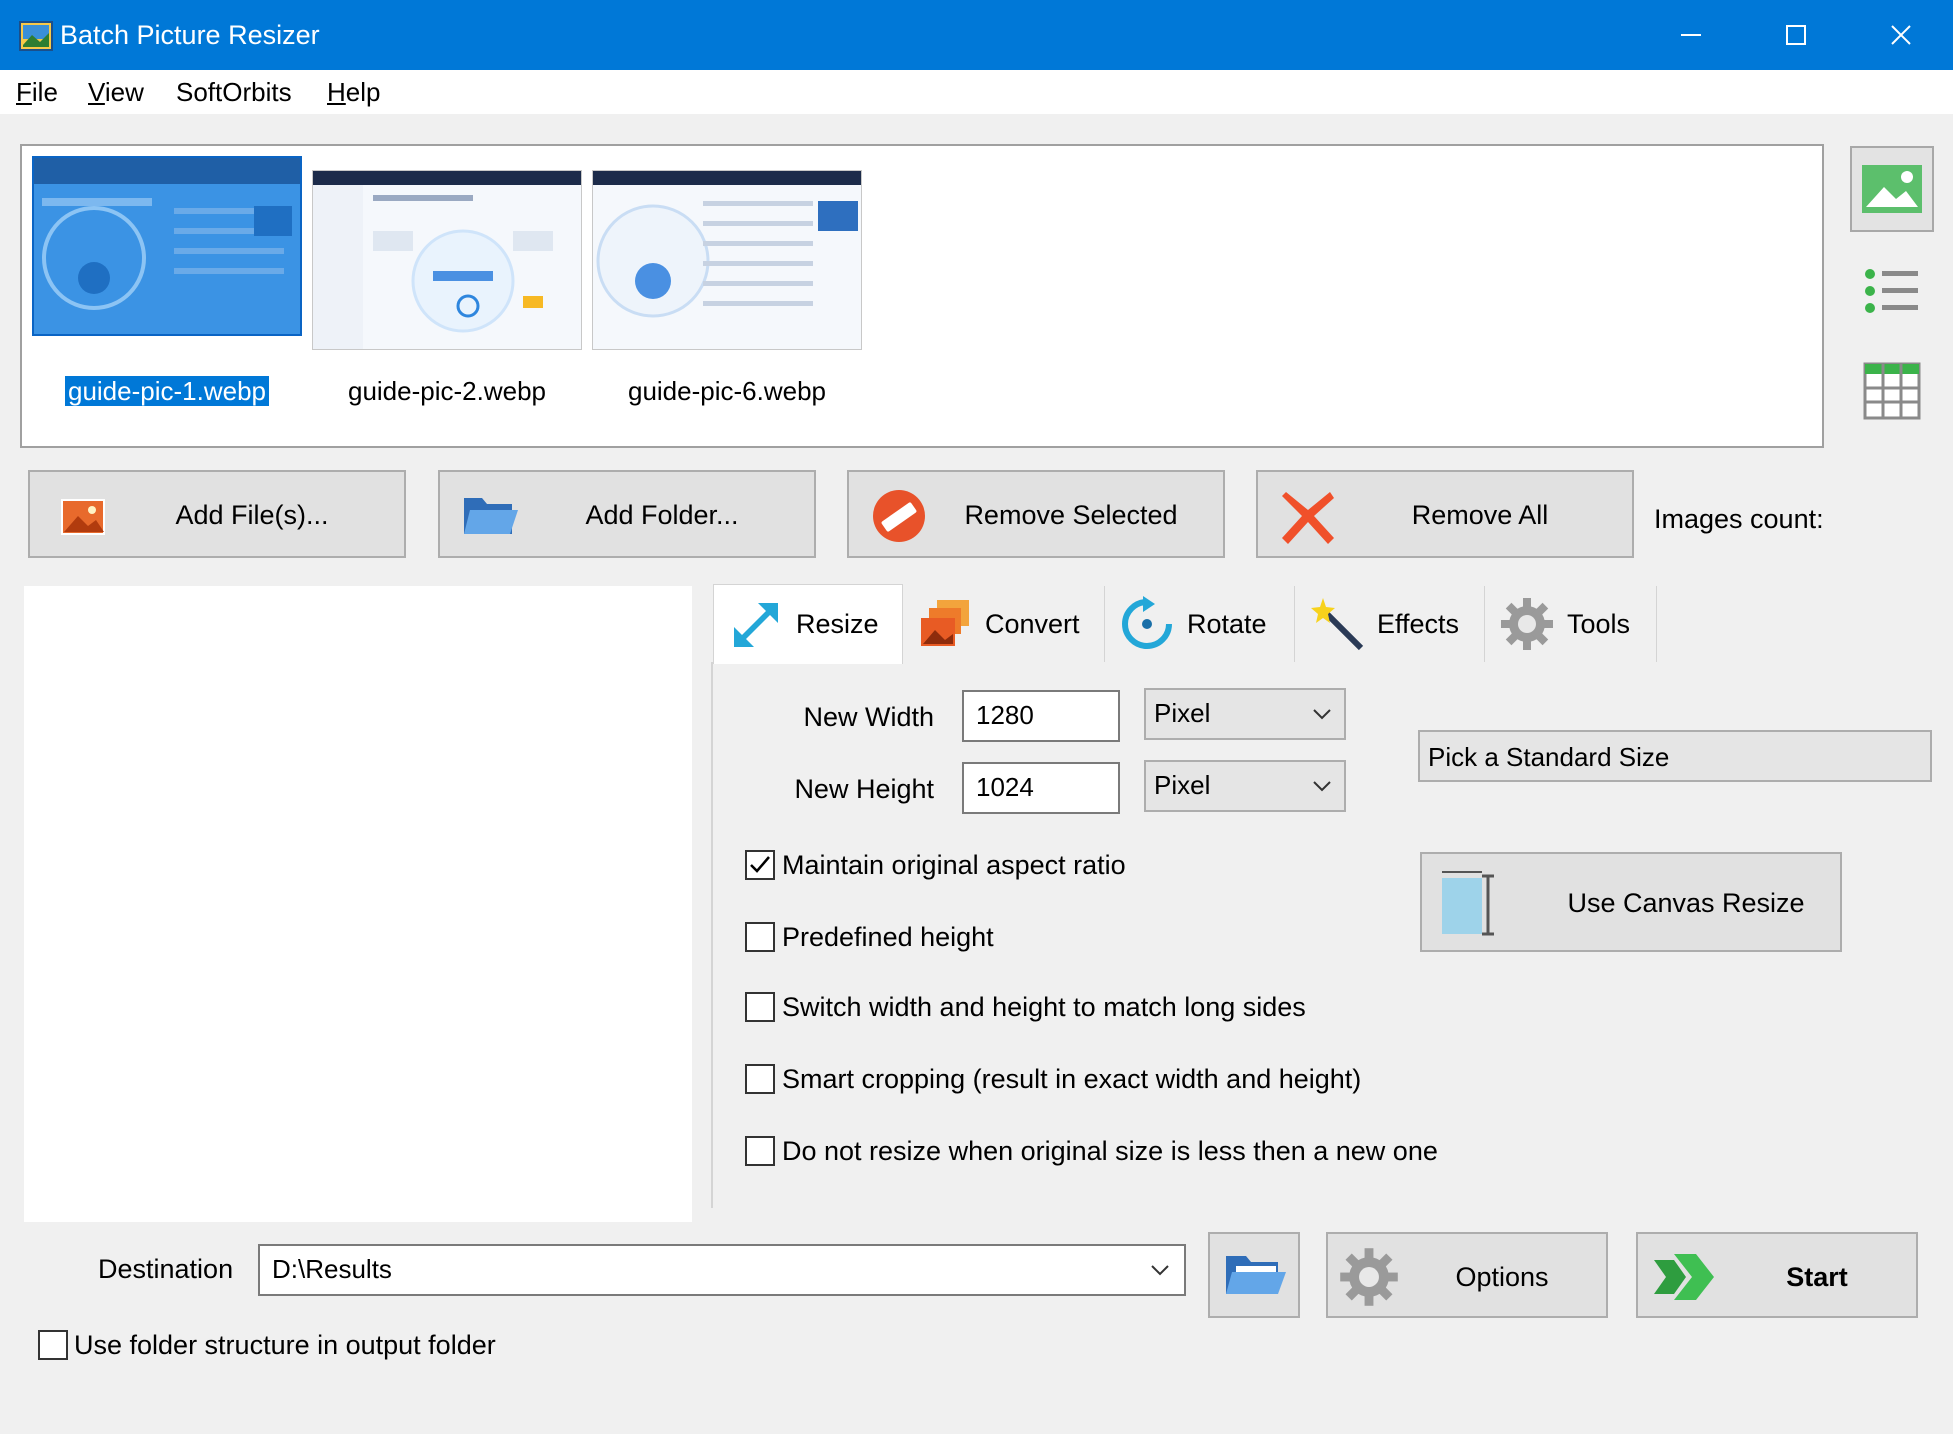 The height and width of the screenshot is (1434, 1953). What do you see at coordinates (53, 1345) in the screenshot?
I see `folder-structure-checkbox` at bounding box center [53, 1345].